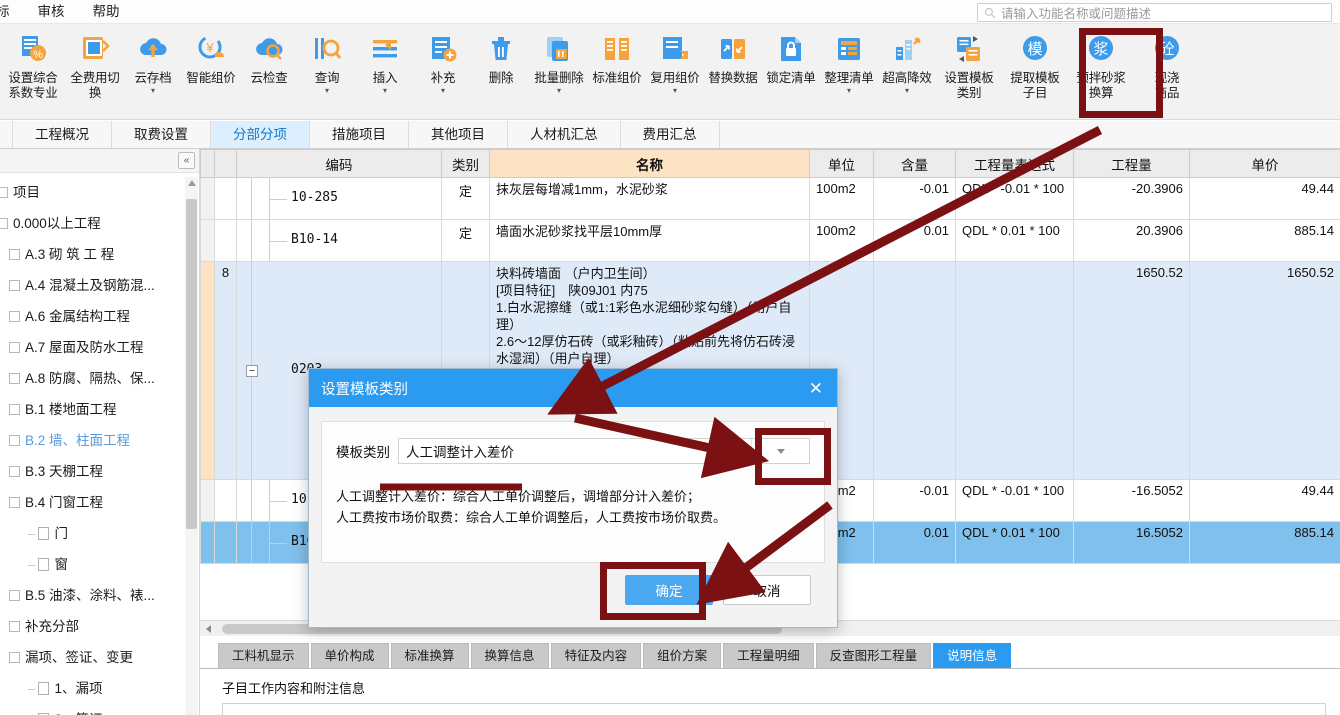 The height and width of the screenshot is (715, 1340). What do you see at coordinates (1014, 163) in the screenshot?
I see `column-header-5: 工程量表达式` at bounding box center [1014, 163].